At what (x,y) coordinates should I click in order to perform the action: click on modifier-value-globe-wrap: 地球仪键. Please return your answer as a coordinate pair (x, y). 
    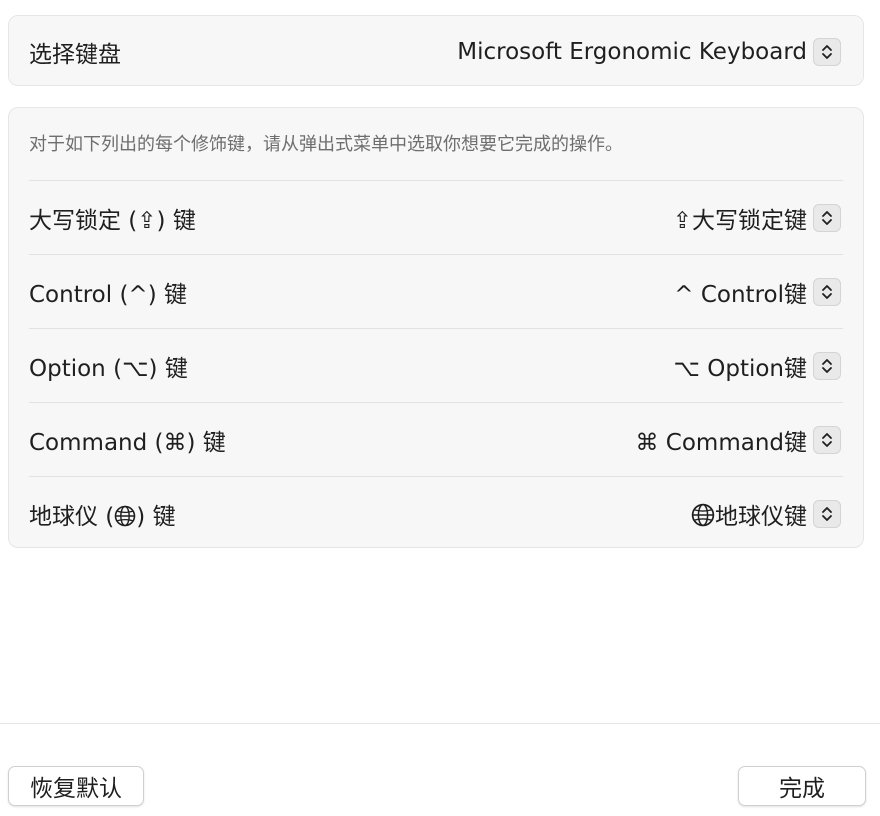
    Looking at the image, I should click on (749, 514).